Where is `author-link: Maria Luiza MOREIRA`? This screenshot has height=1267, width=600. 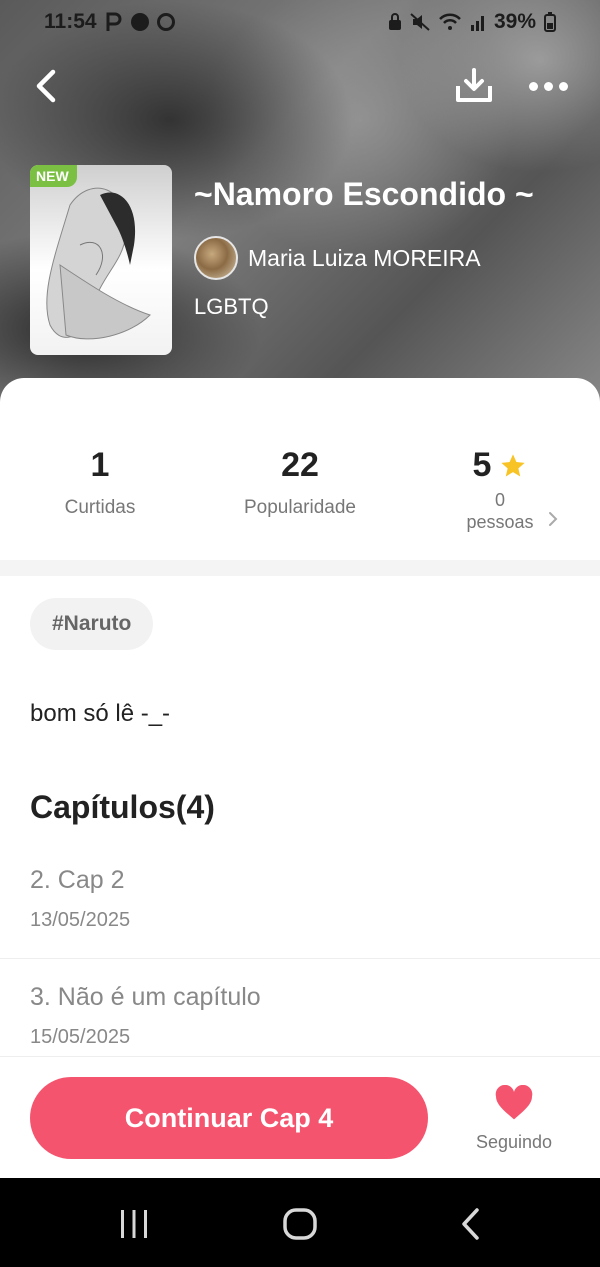
author-link: Maria Luiza MOREIRA is located at coordinates (337, 258).